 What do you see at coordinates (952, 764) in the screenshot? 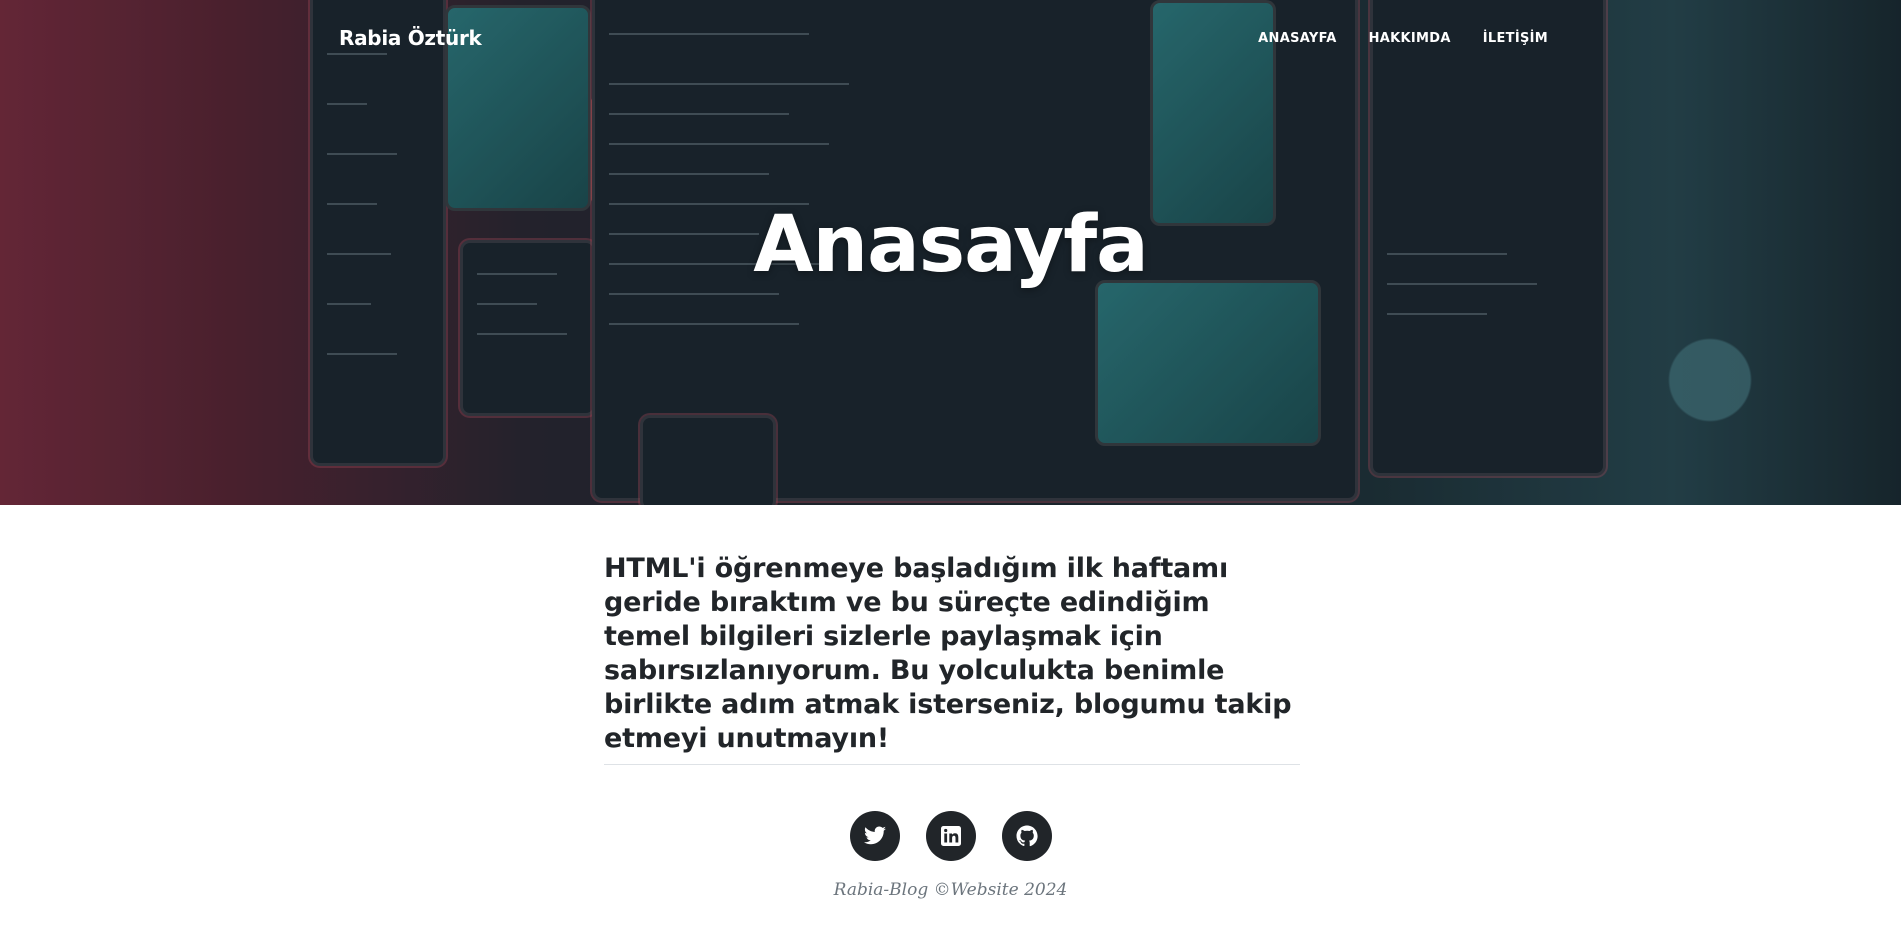
I see `content-divider` at bounding box center [952, 764].